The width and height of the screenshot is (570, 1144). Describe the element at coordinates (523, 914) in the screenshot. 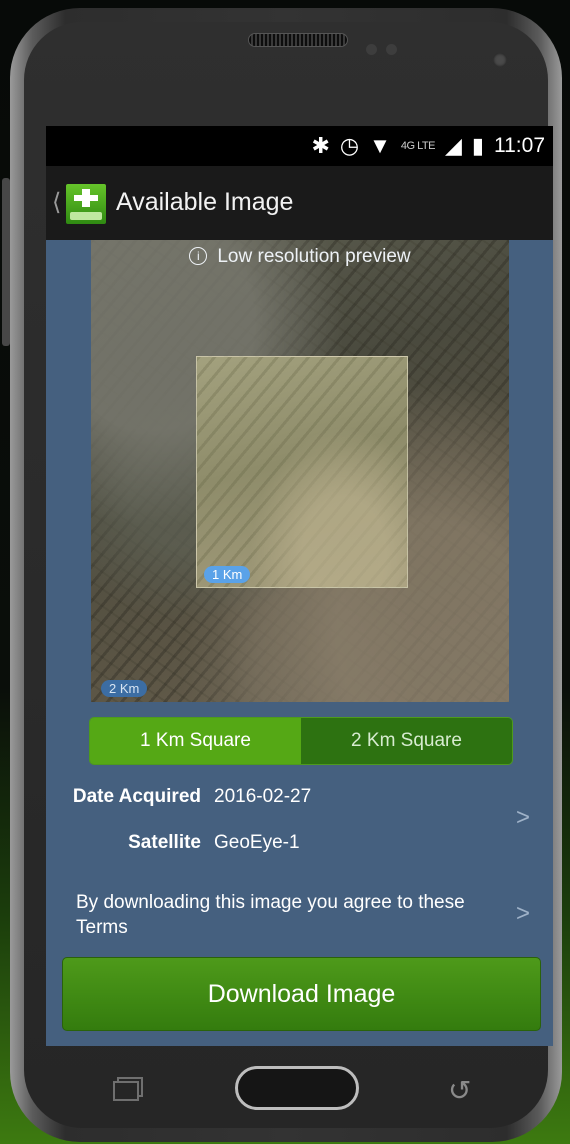

I see `terms-chevron-icon: >` at that location.